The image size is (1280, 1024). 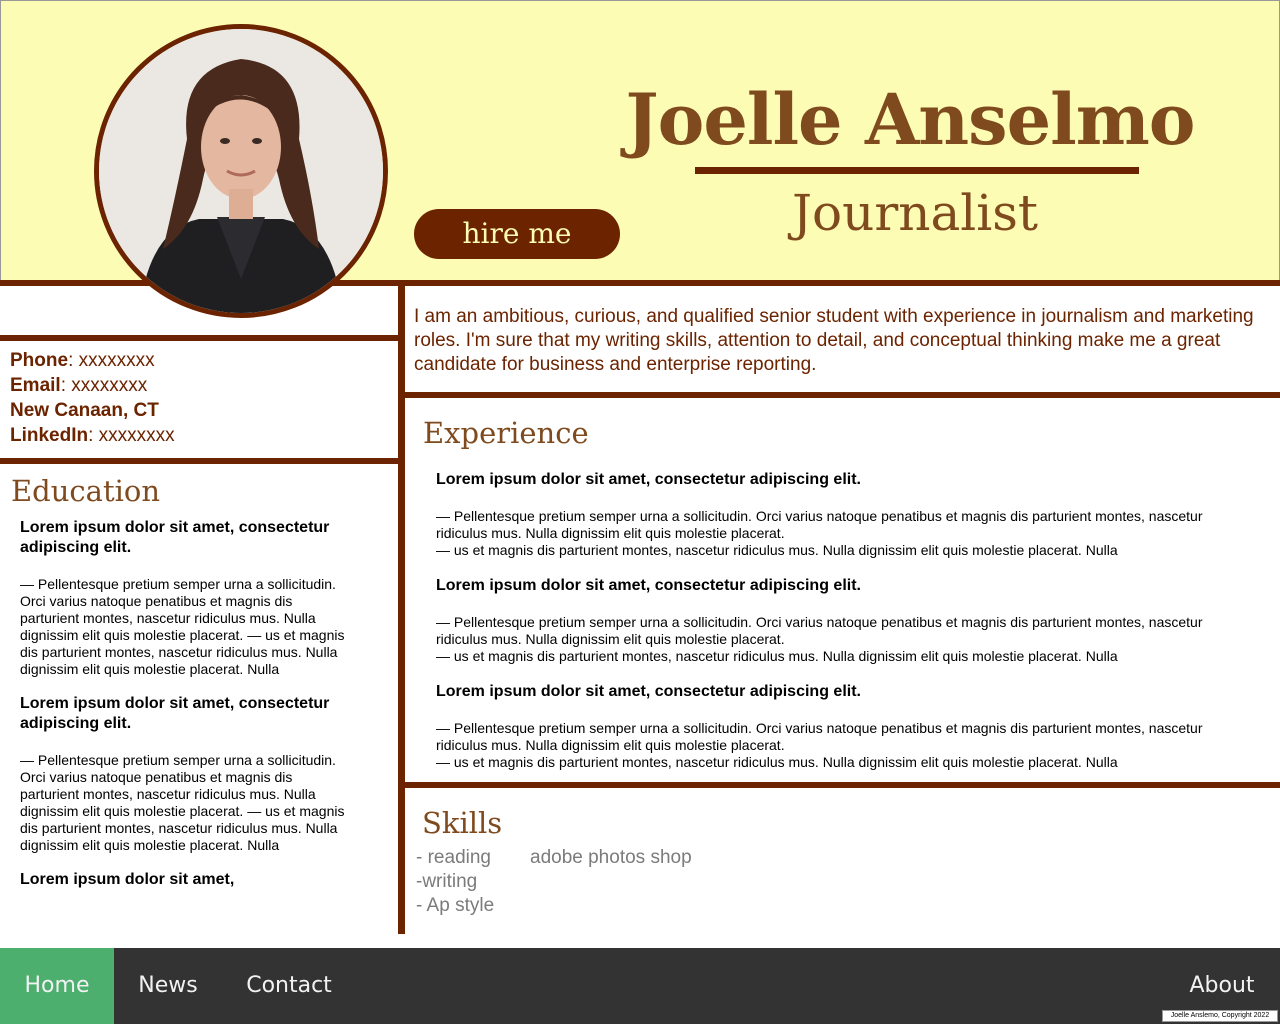 What do you see at coordinates (35, 385) in the screenshot?
I see `email-label: Email` at bounding box center [35, 385].